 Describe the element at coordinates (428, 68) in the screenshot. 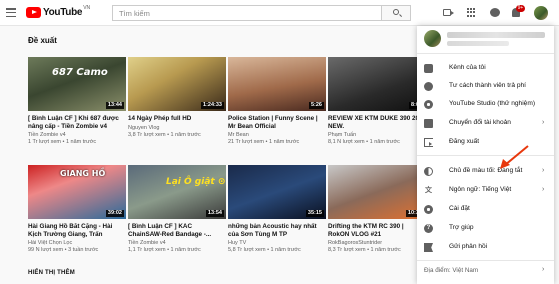

I see `person-icon` at that location.